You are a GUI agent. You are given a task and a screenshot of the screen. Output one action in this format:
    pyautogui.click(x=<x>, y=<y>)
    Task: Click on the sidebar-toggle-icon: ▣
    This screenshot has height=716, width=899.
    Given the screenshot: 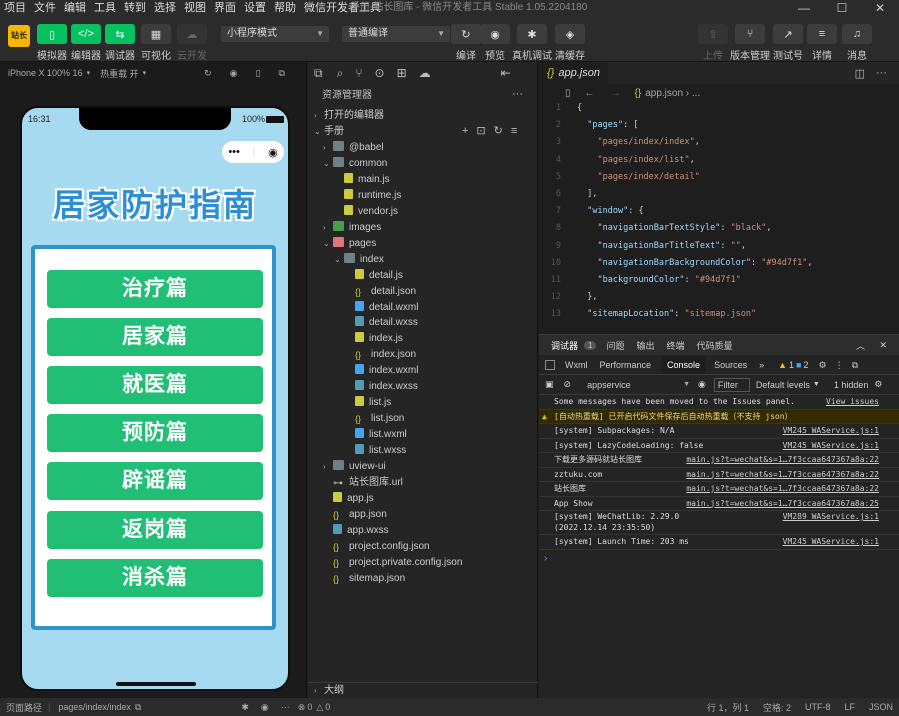 What is the action you would take?
    pyautogui.click(x=549, y=384)
    